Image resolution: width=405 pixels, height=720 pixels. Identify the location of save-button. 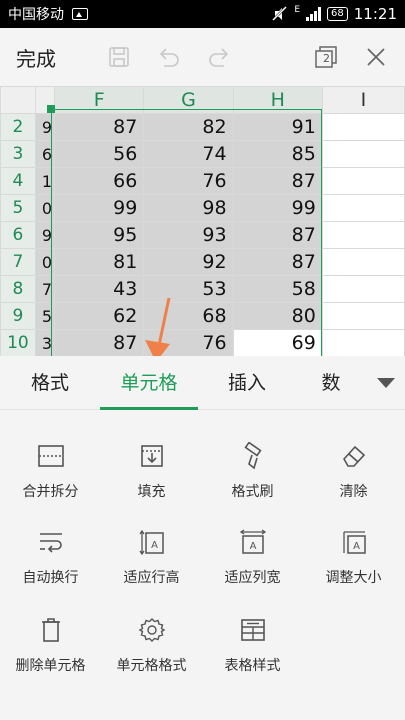
(119, 57).